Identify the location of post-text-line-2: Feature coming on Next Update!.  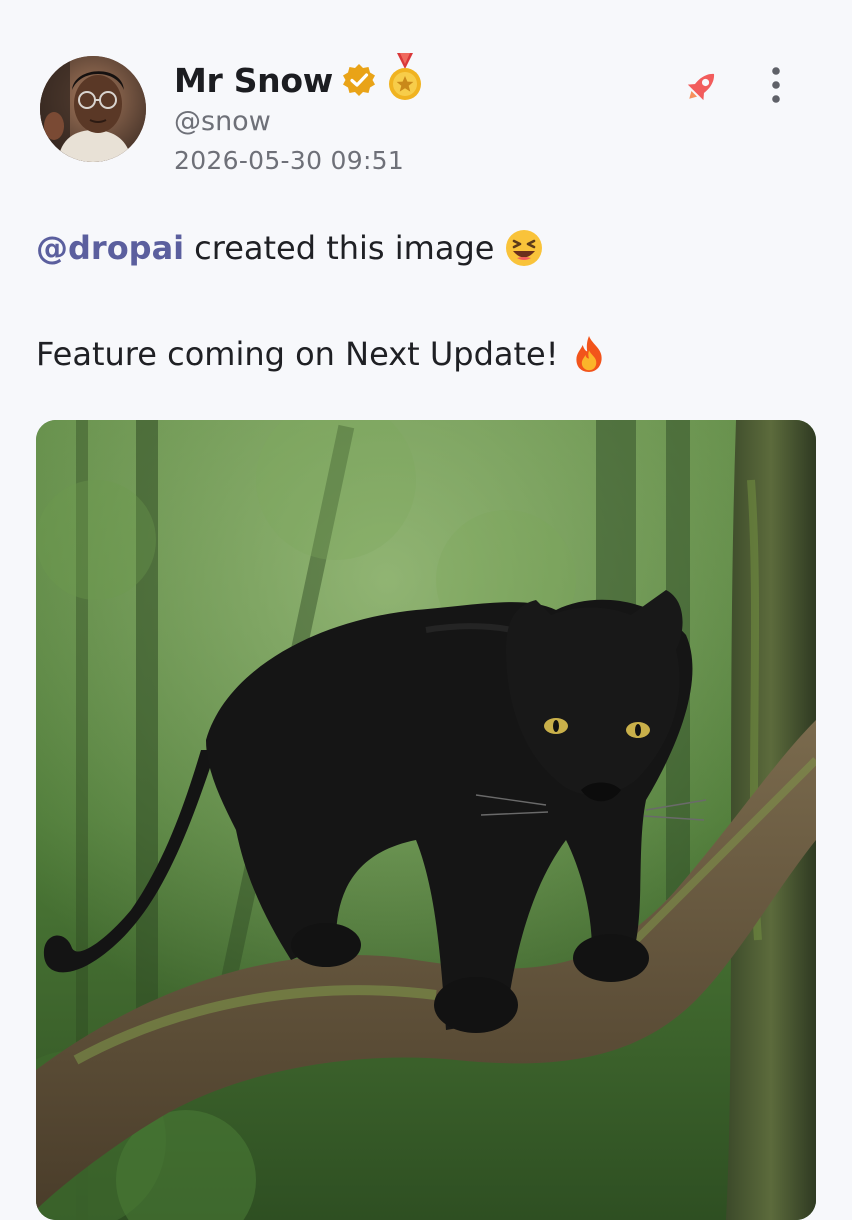
(321, 354).